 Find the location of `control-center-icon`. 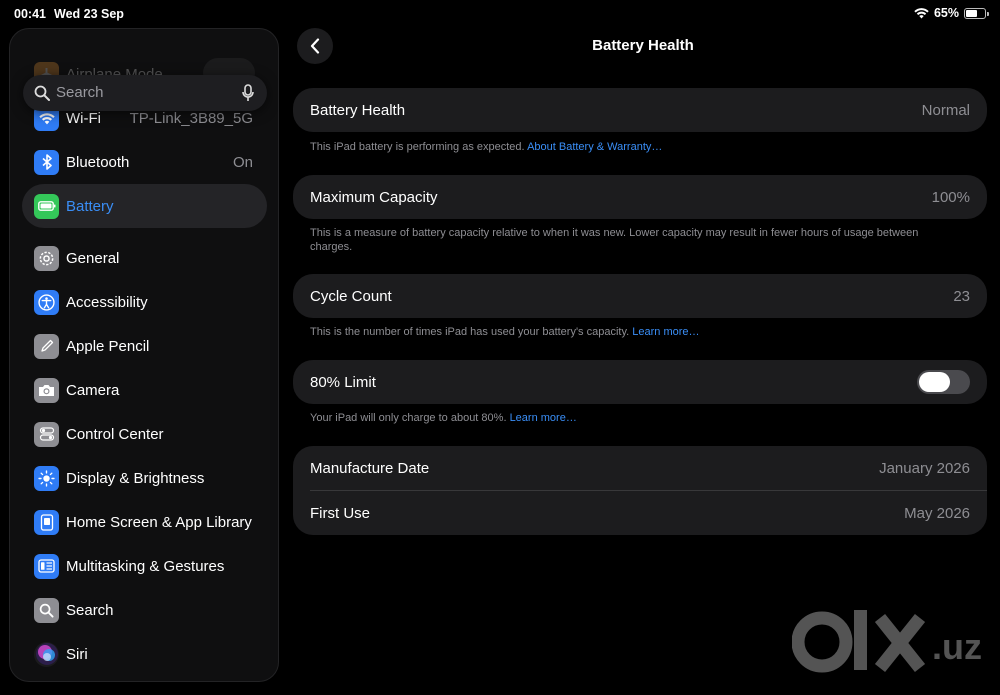

control-center-icon is located at coordinates (46, 434).